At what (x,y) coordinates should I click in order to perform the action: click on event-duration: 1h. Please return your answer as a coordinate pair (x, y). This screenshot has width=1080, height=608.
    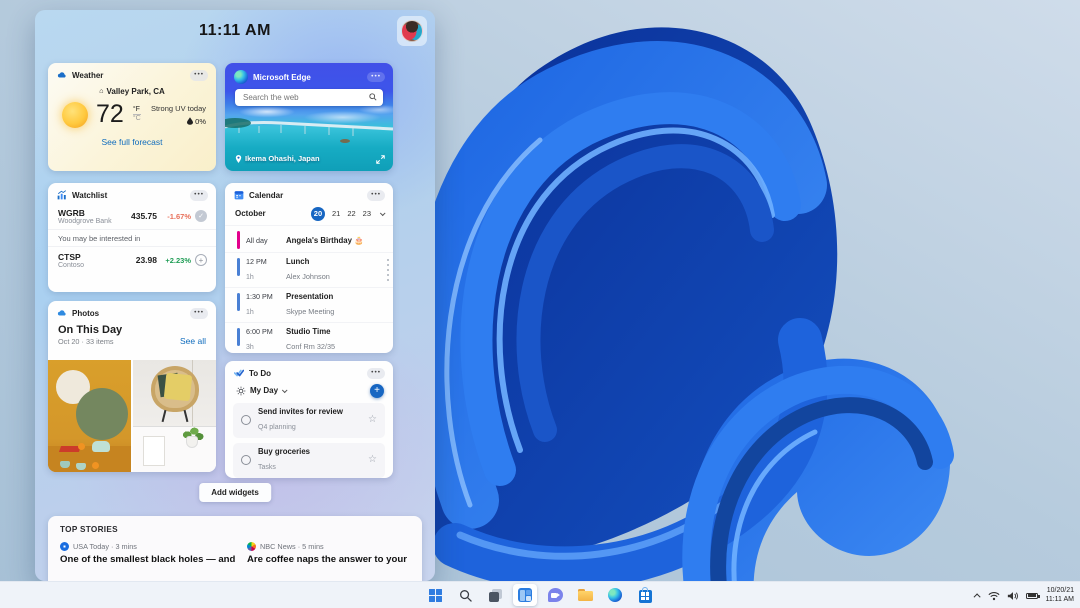
    Looking at the image, I should click on (250, 277).